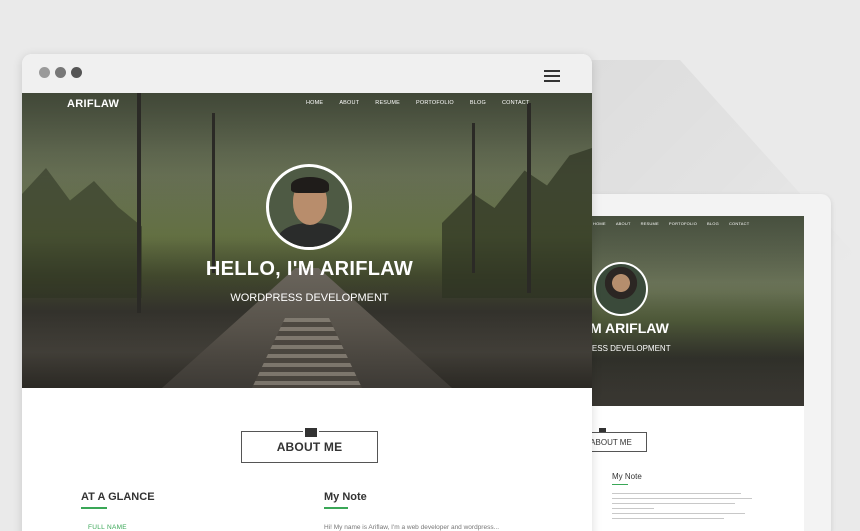 The width and height of the screenshot is (860, 531). What do you see at coordinates (94, 508) in the screenshot?
I see `at-a-glance-underline` at bounding box center [94, 508].